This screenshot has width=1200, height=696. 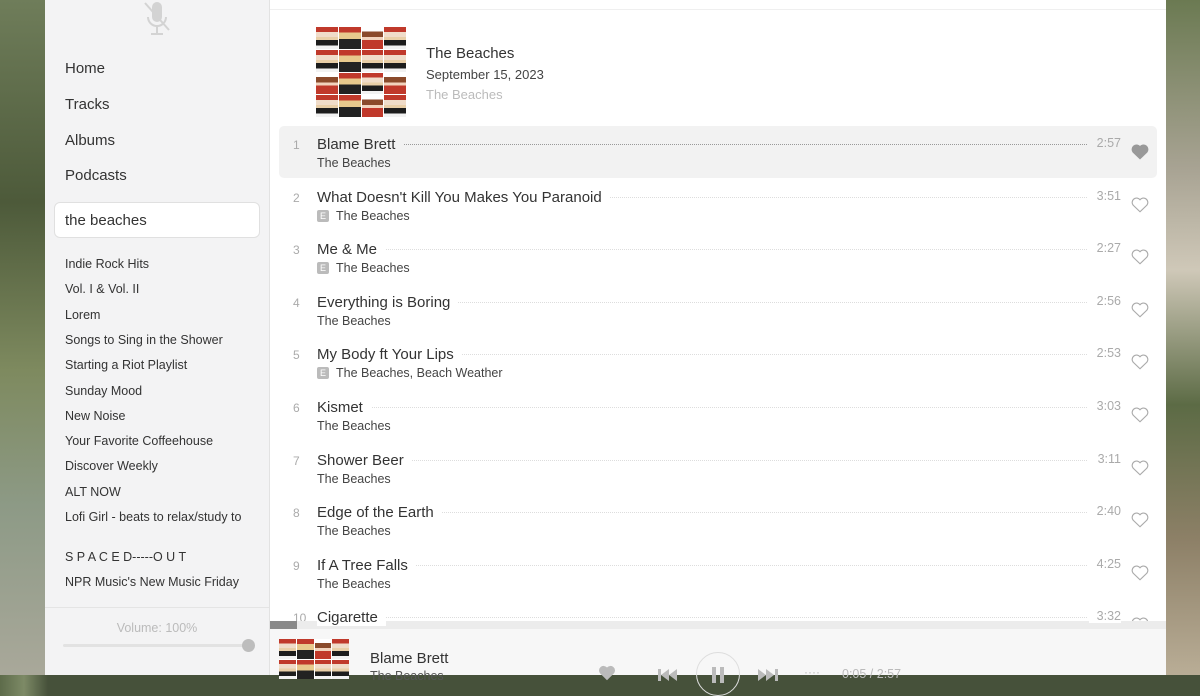 What do you see at coordinates (296, 460) in the screenshot?
I see `track-number: 7` at bounding box center [296, 460].